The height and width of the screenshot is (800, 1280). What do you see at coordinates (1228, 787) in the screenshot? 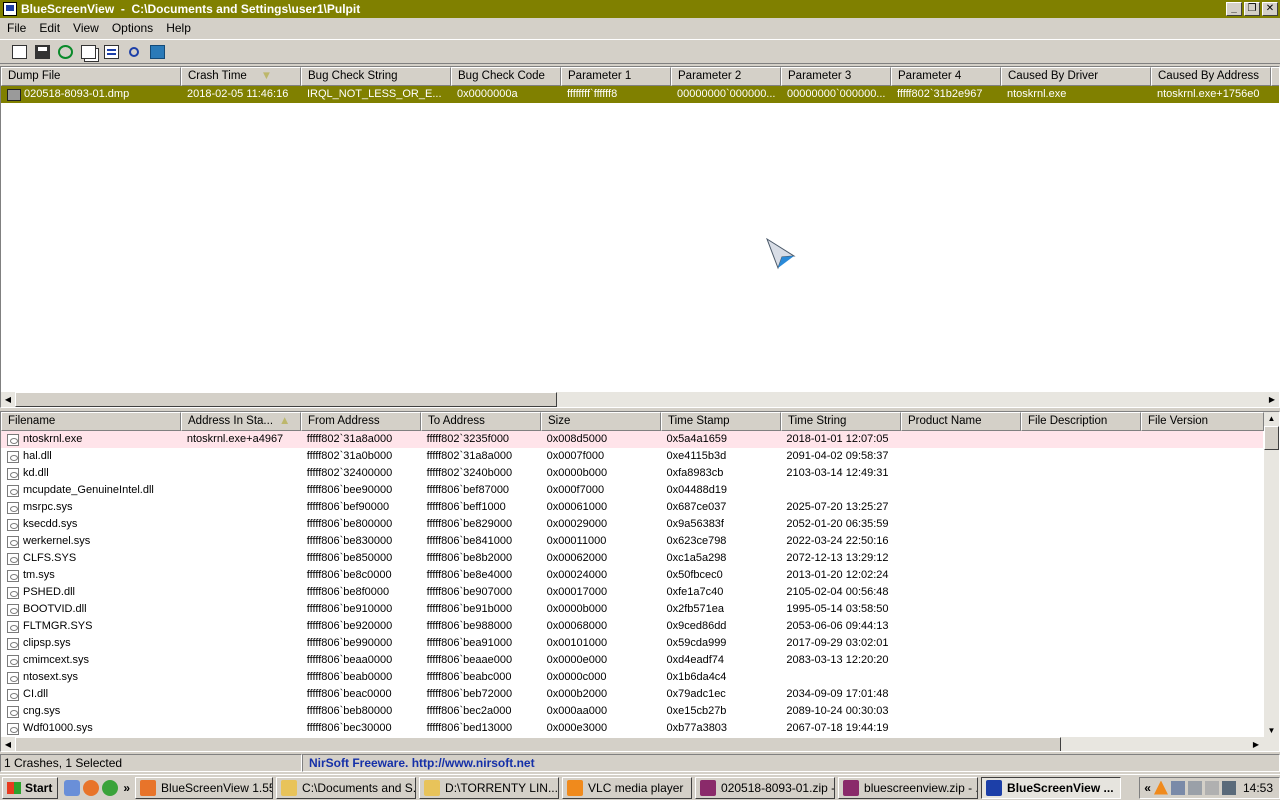
I see `monitor-tray-icon` at bounding box center [1228, 787].